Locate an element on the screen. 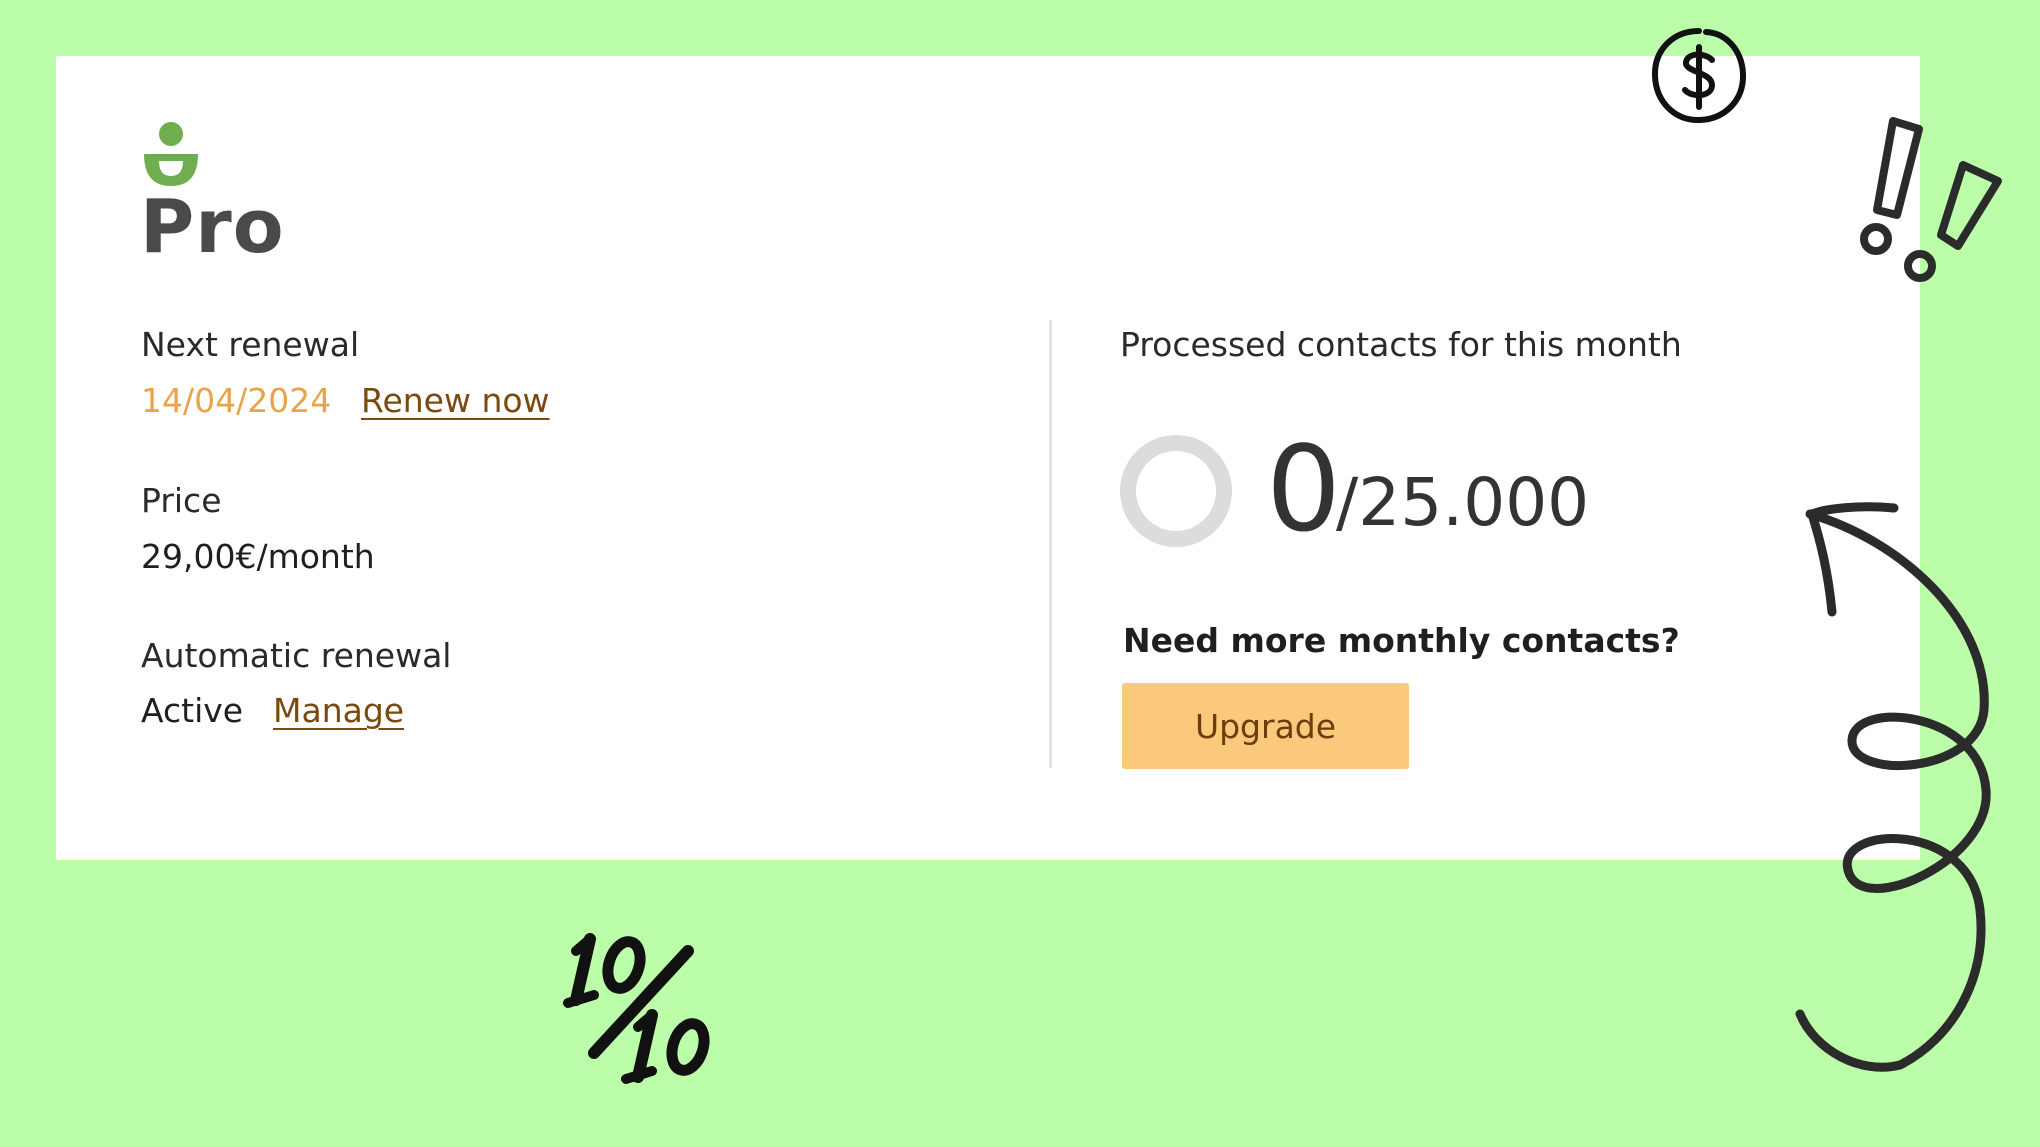  next-renewal-label: Next renewal is located at coordinates (250, 344).